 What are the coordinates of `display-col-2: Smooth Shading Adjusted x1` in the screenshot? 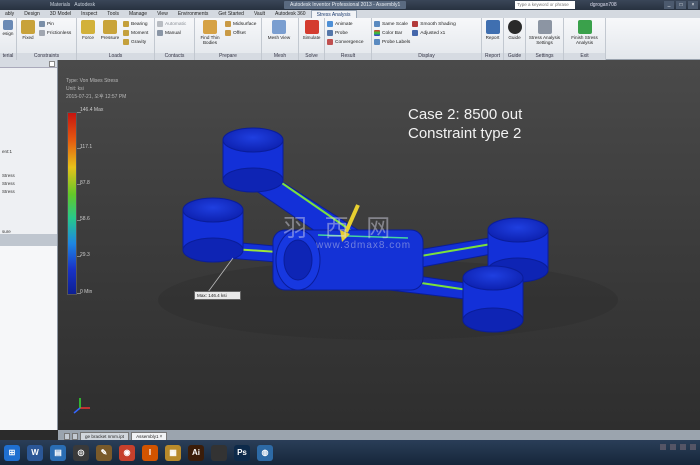 It's located at (434, 28).